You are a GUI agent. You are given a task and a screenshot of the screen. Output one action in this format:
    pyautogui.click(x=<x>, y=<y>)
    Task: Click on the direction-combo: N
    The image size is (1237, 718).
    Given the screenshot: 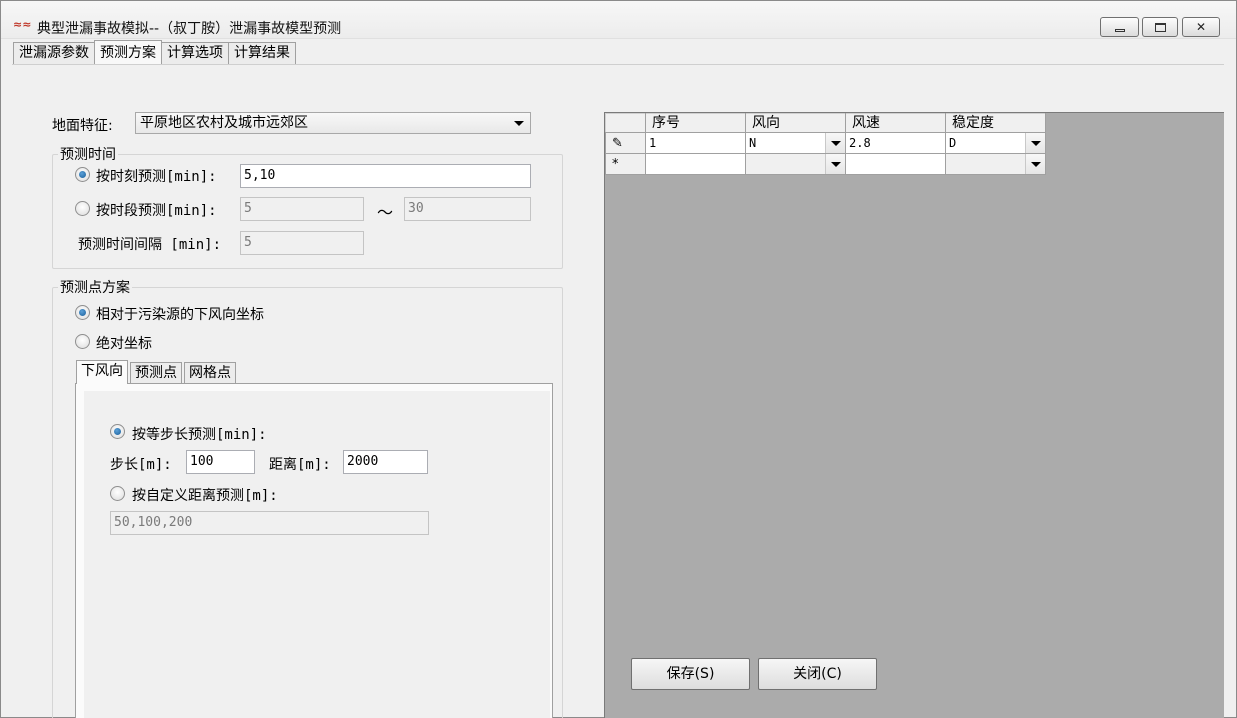 What is the action you would take?
    pyautogui.click(x=795, y=143)
    